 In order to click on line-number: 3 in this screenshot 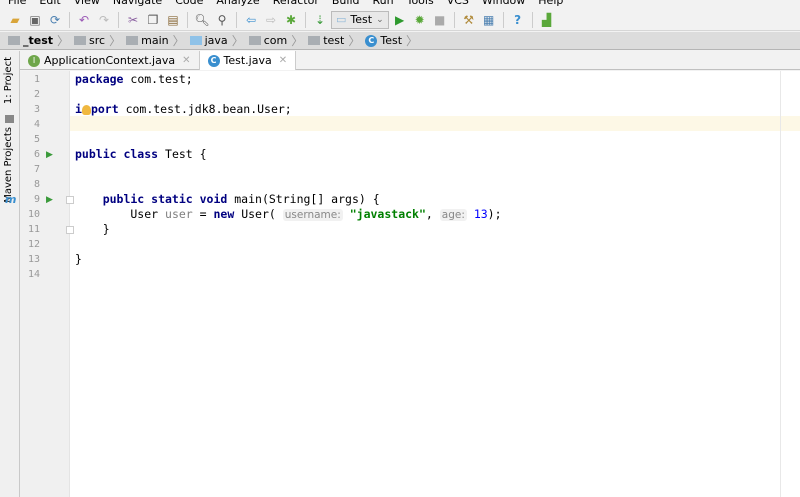, I will do `click(36, 109)`.